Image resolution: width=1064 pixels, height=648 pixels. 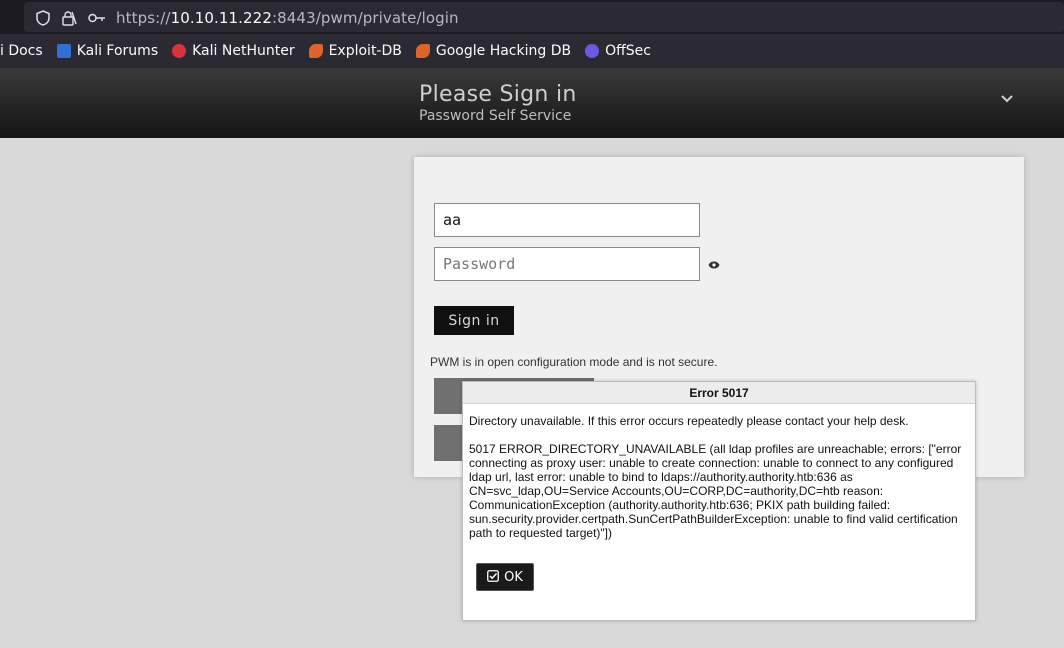 What do you see at coordinates (592, 51) in the screenshot?
I see `offsec-icon` at bounding box center [592, 51].